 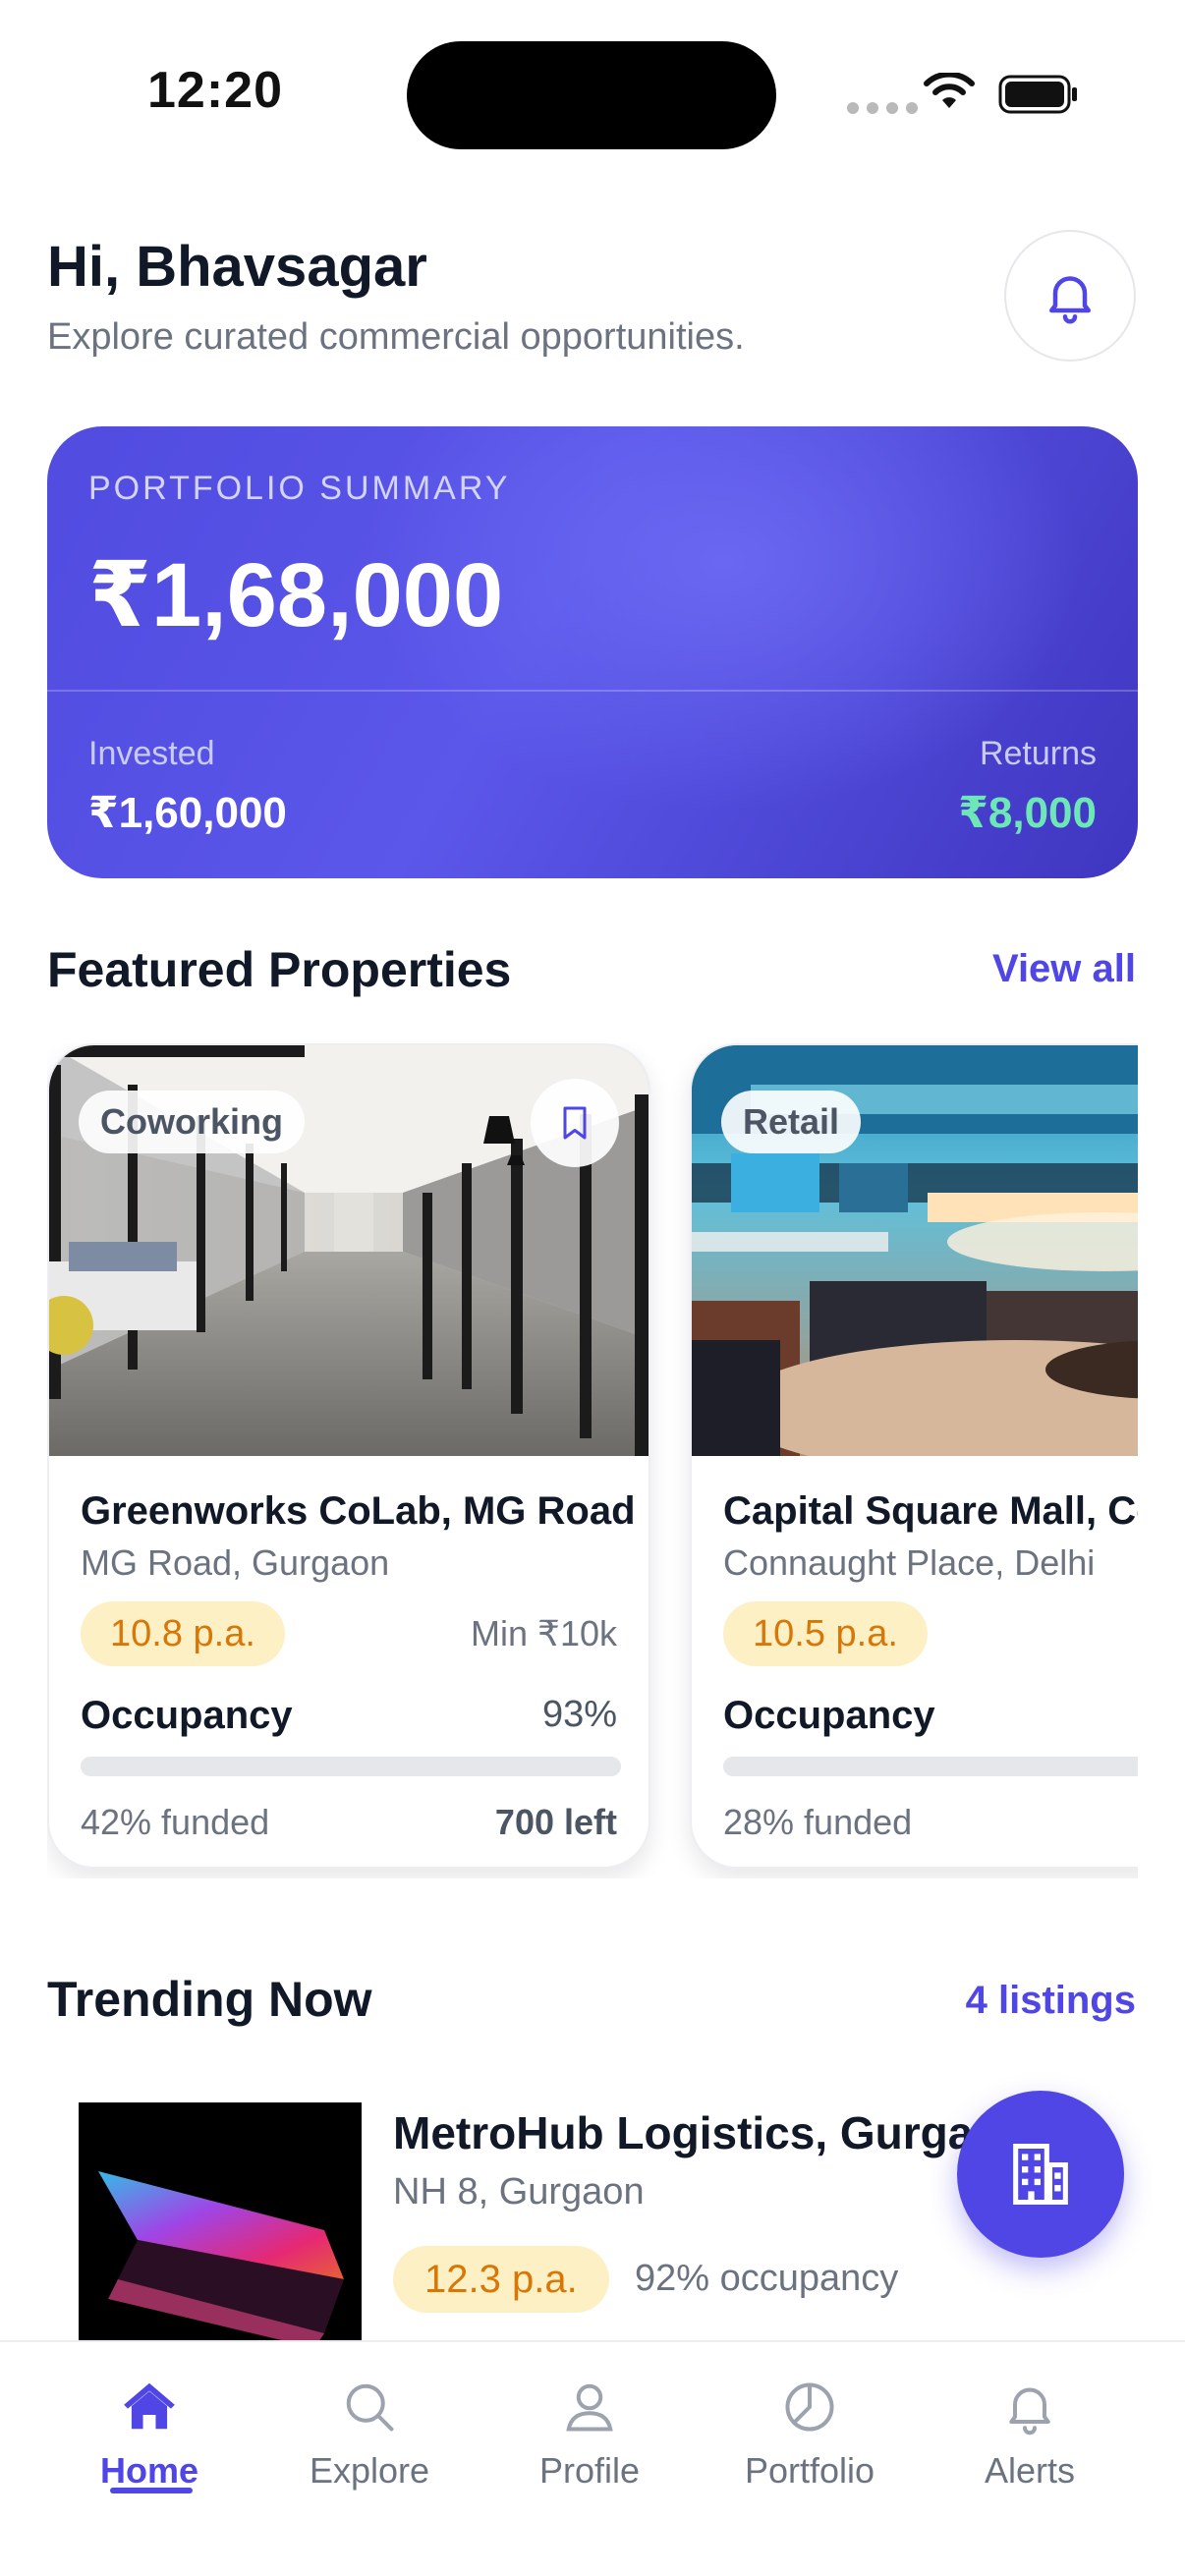 I want to click on property-location: MG Road, Gurgaon, so click(x=236, y=1562).